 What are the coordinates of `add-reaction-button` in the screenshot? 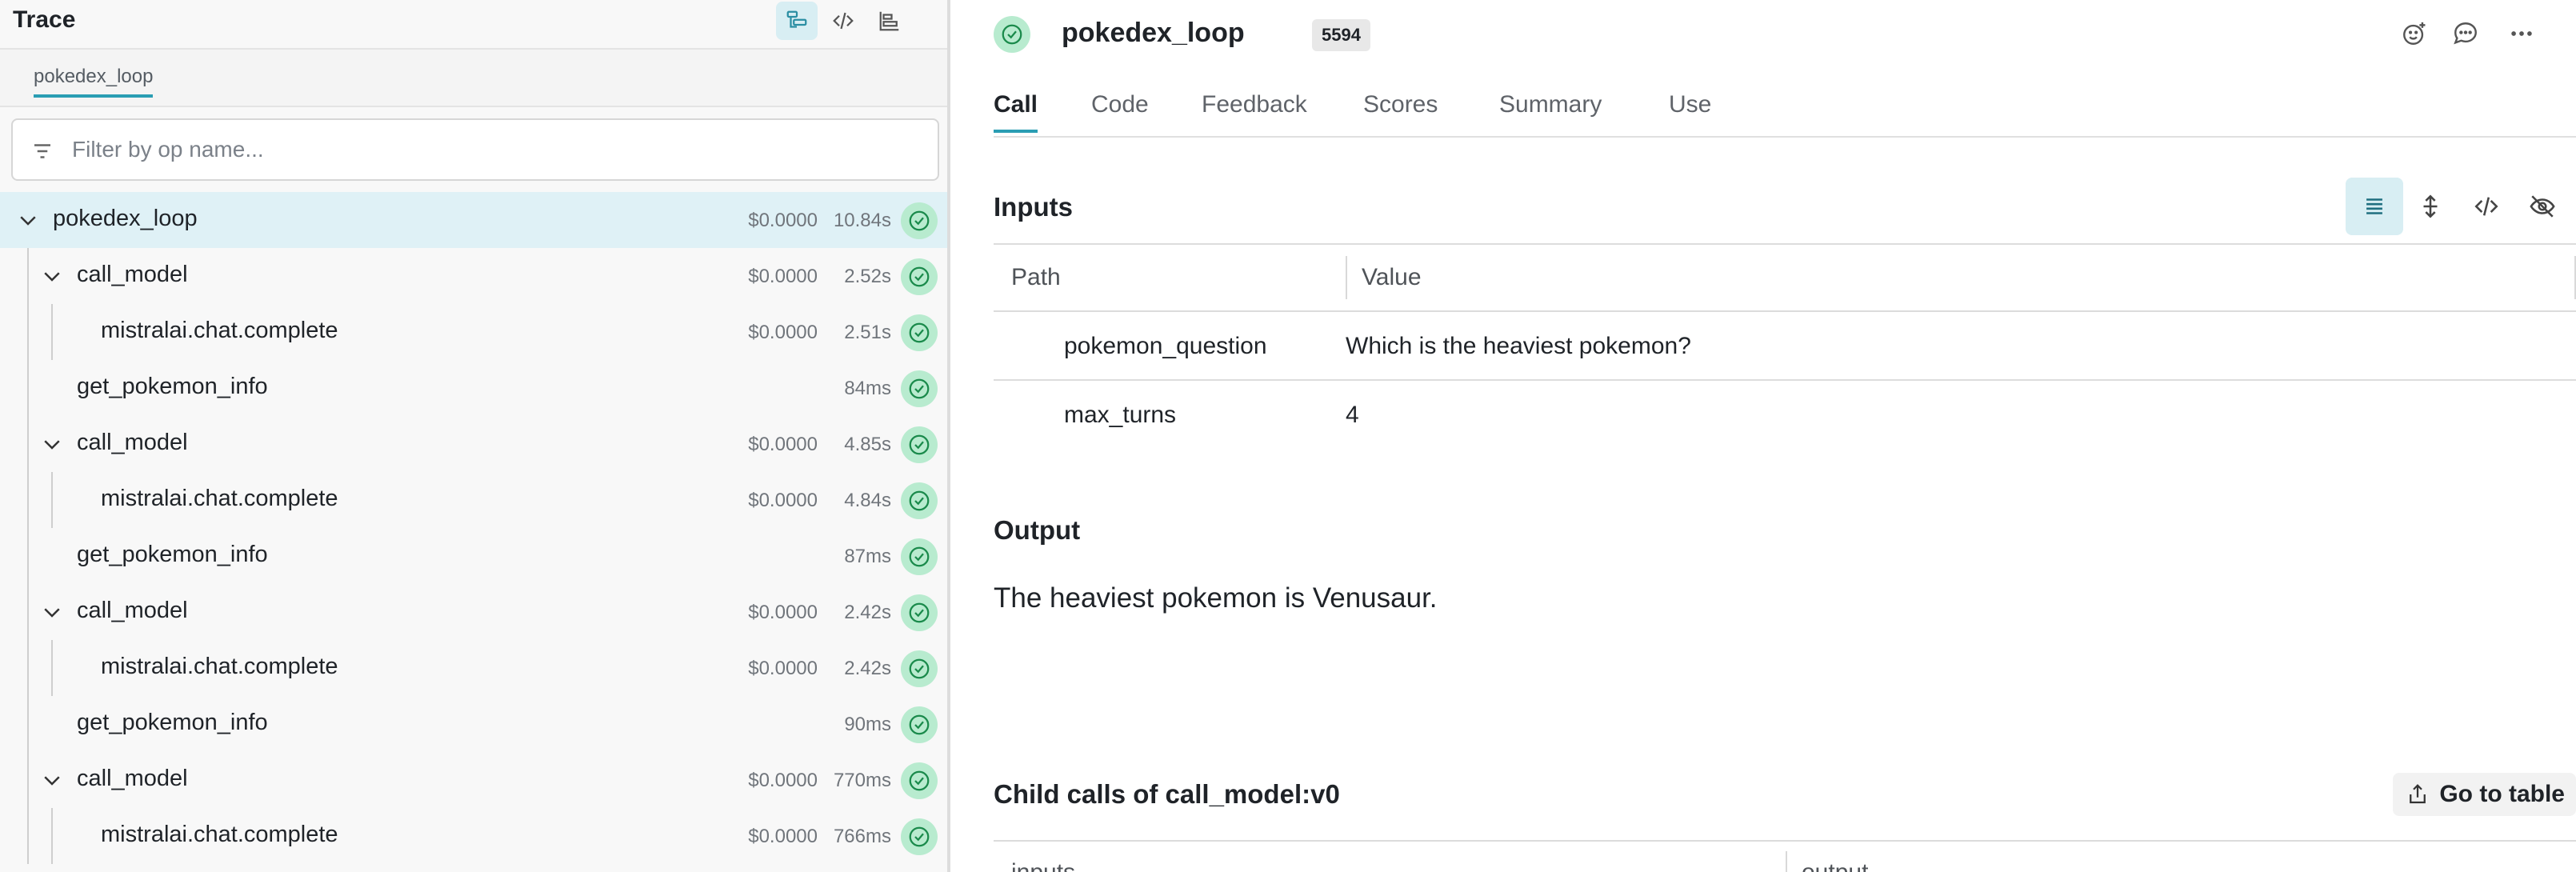 It's located at (2414, 34).